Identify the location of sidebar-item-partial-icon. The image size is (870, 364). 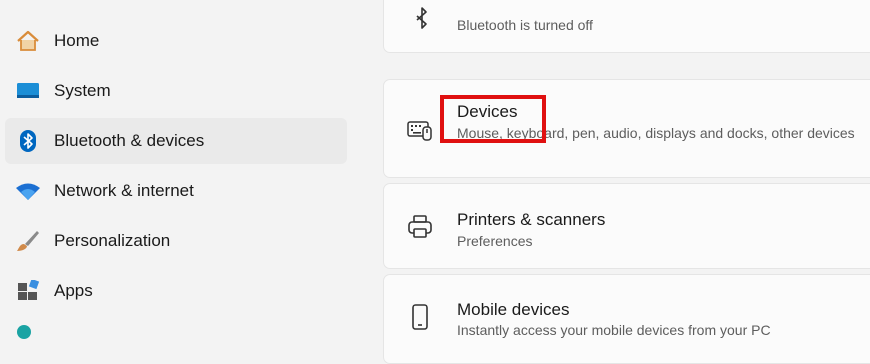
(24, 332).